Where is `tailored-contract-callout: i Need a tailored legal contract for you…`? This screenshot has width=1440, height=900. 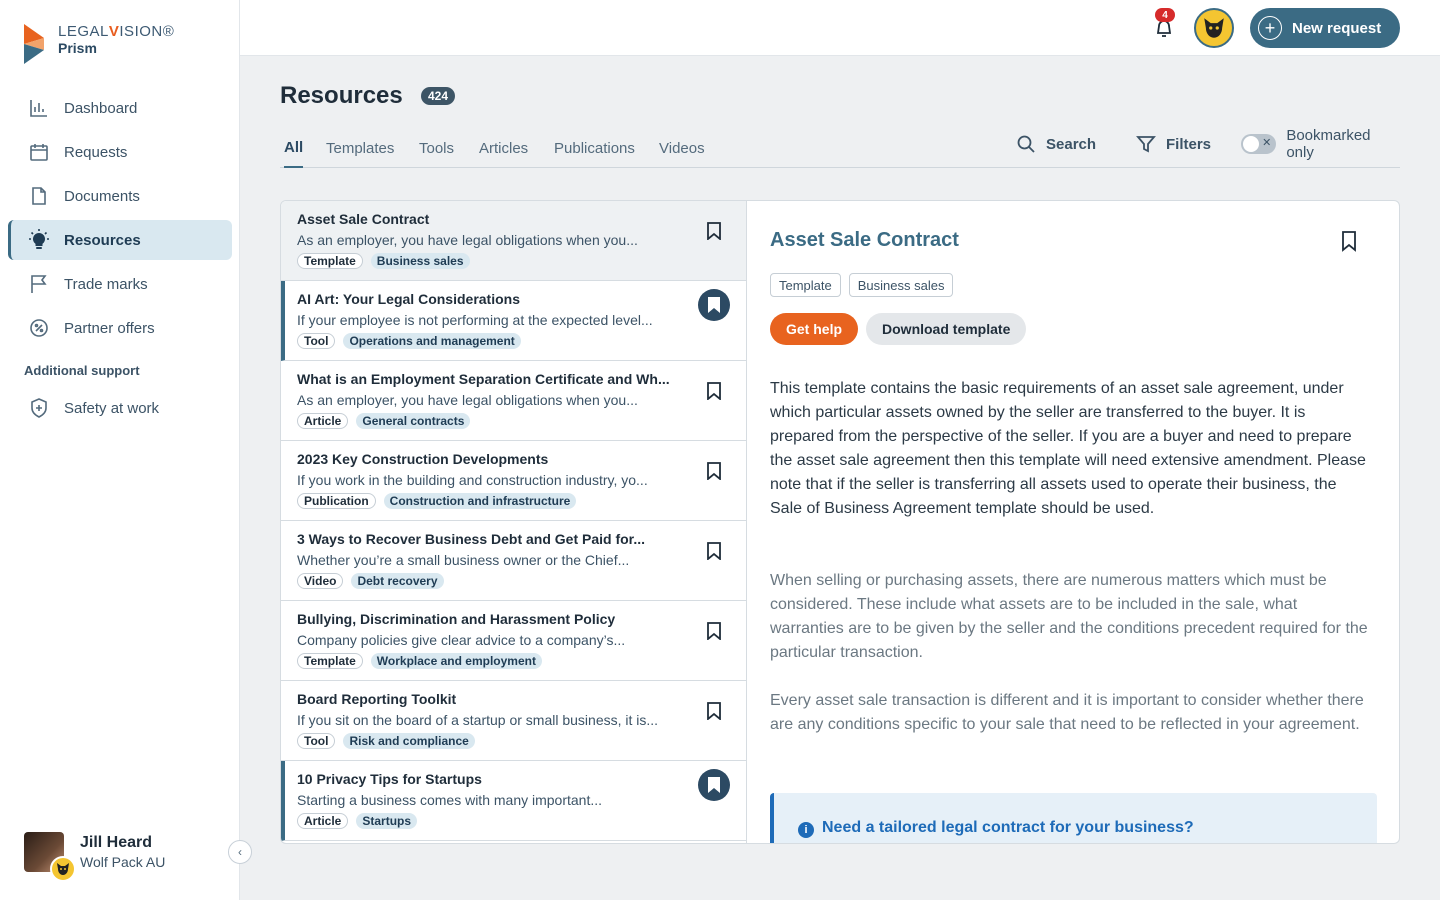 tailored-contract-callout: i Need a tailored legal contract for you… is located at coordinates (1073, 818).